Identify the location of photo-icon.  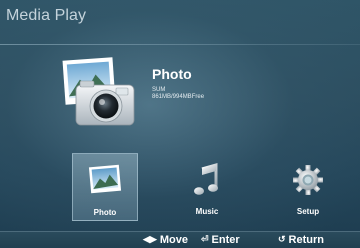
(105, 183).